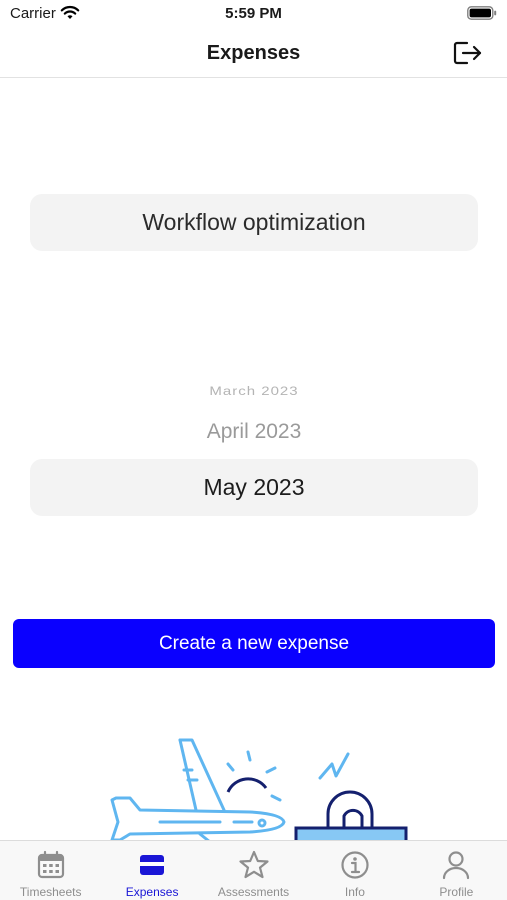 Image resolution: width=507 pixels, height=900 pixels. Describe the element at coordinates (253, 864) in the screenshot. I see `star-icon` at that location.